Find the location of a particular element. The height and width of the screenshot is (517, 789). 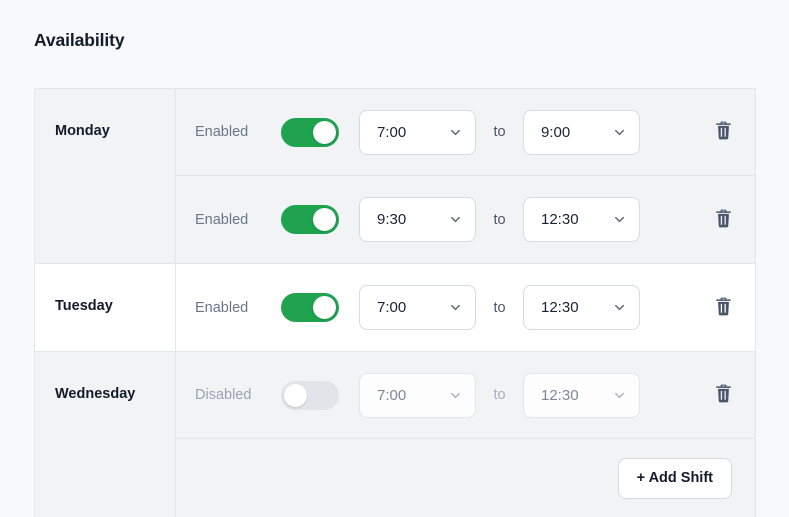

shift-start-time-value: 9:30 is located at coordinates (392, 219).